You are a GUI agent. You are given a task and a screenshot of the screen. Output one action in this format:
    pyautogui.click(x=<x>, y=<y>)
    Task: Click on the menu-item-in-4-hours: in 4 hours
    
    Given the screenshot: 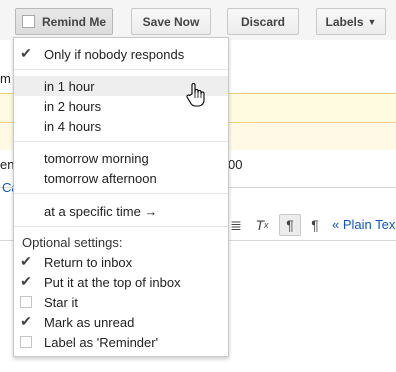 What is the action you would take?
    pyautogui.click(x=121, y=126)
    